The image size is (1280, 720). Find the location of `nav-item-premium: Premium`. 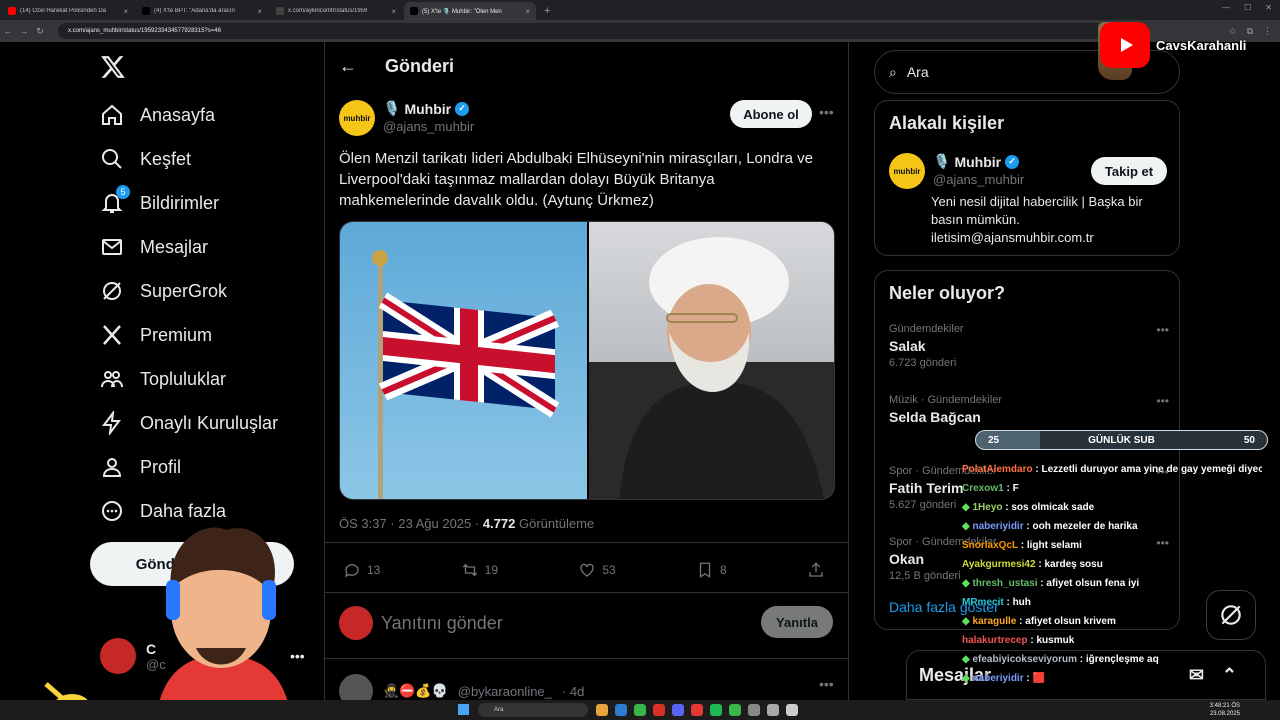

nav-item-premium: Premium is located at coordinates (156, 335).